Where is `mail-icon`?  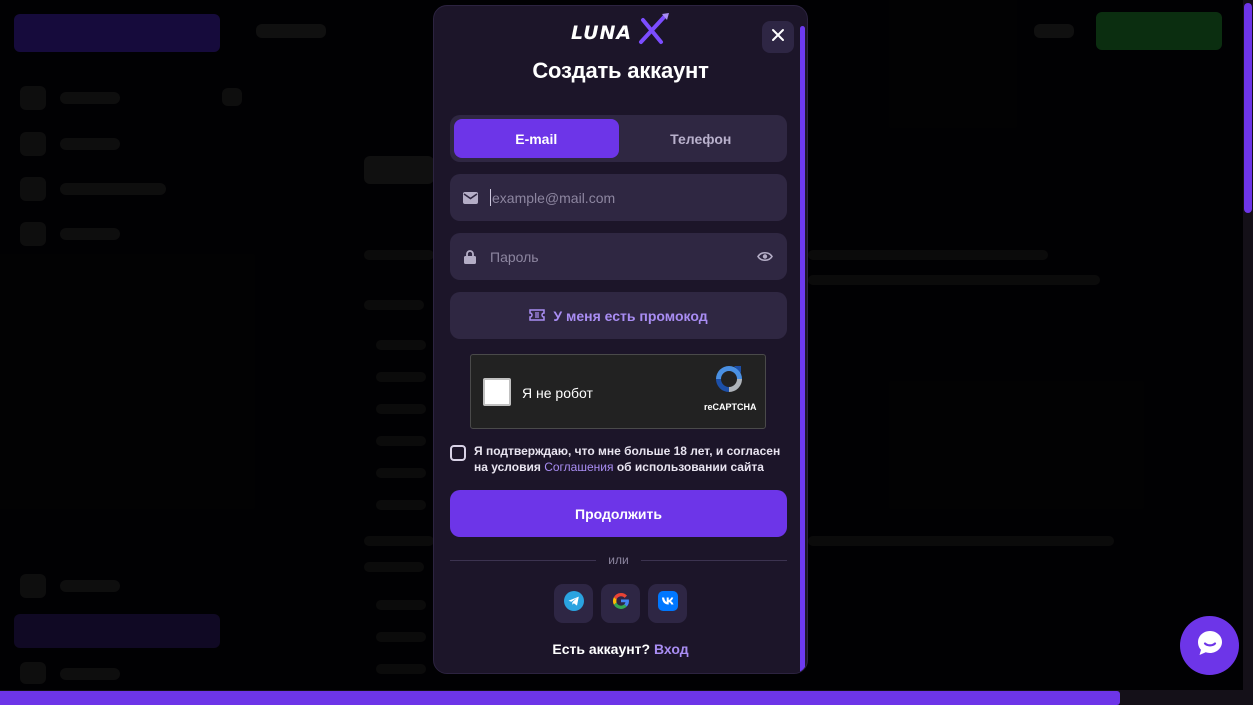 mail-icon is located at coordinates (470, 198).